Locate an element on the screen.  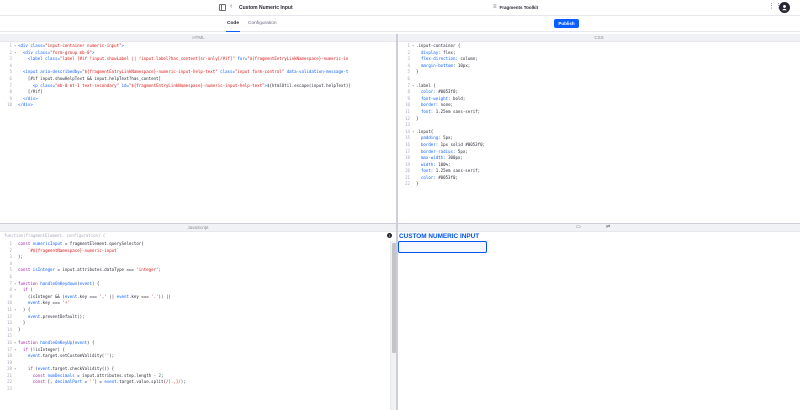
code-line: 9 font-weight: bold; is located at coordinates (595, 99).